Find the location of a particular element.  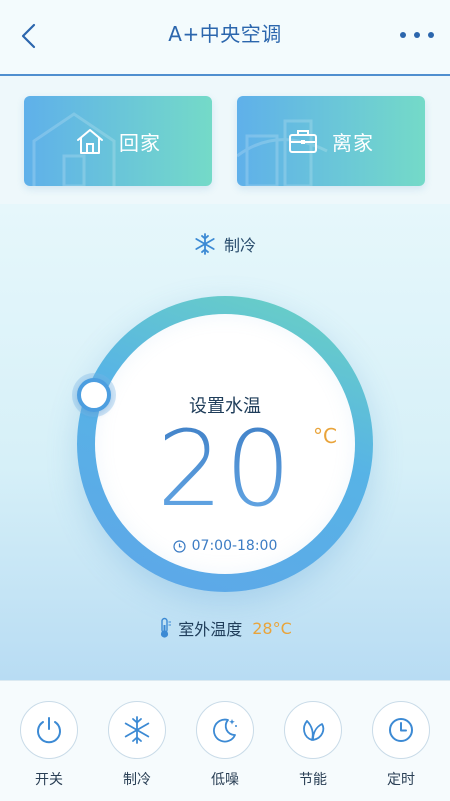

leaf-icon is located at coordinates (314, 730).